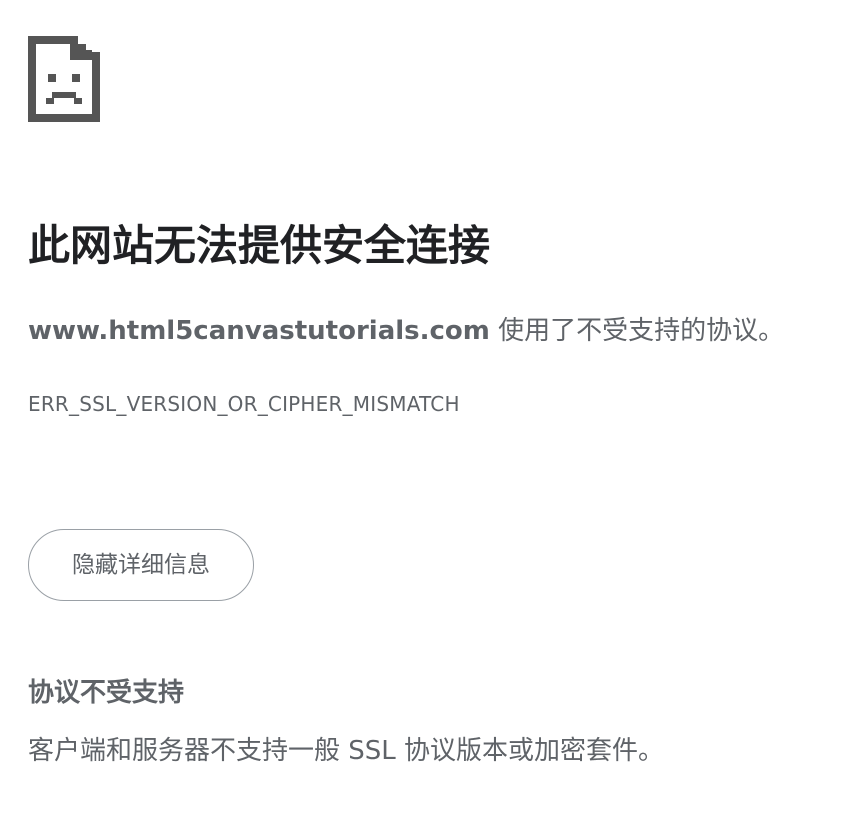 The image size is (862, 832). Describe the element at coordinates (106, 693) in the screenshot. I see `details-heading: 协议不受支持` at that location.